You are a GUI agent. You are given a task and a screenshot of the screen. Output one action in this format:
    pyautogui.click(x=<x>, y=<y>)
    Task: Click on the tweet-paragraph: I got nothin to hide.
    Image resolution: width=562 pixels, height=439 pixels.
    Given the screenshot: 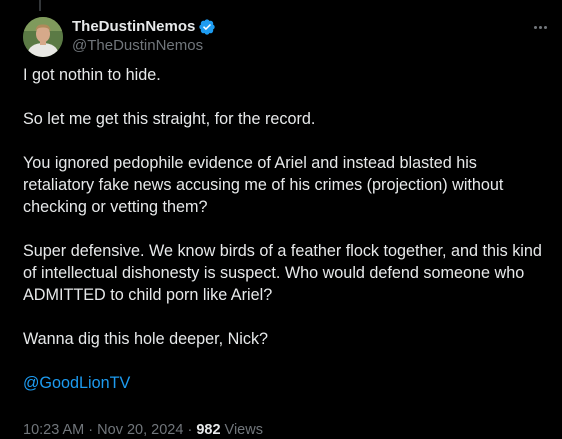 What is the action you would take?
    pyautogui.click(x=92, y=75)
    